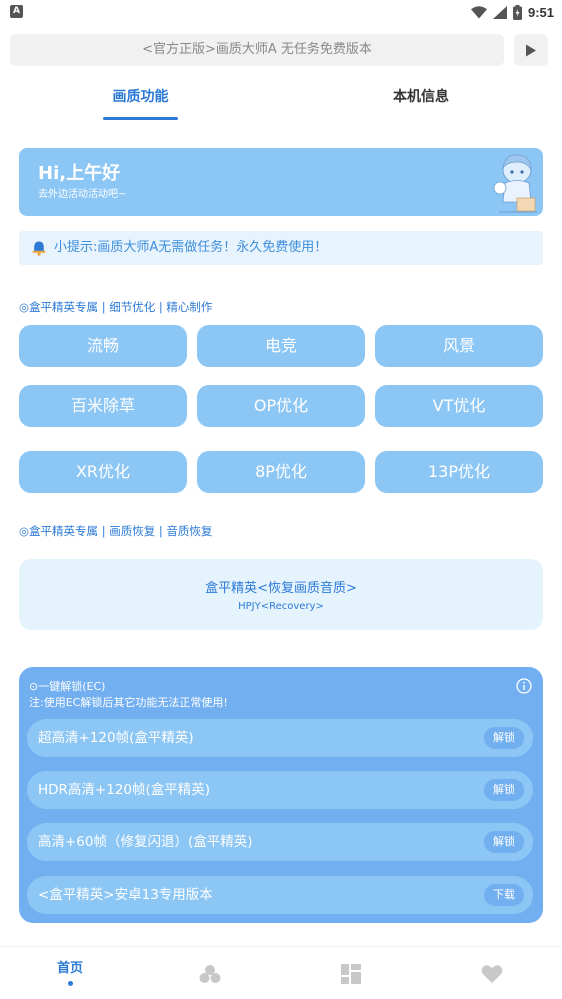 The height and width of the screenshot is (999, 562). I want to click on info-icon, so click(524, 686).